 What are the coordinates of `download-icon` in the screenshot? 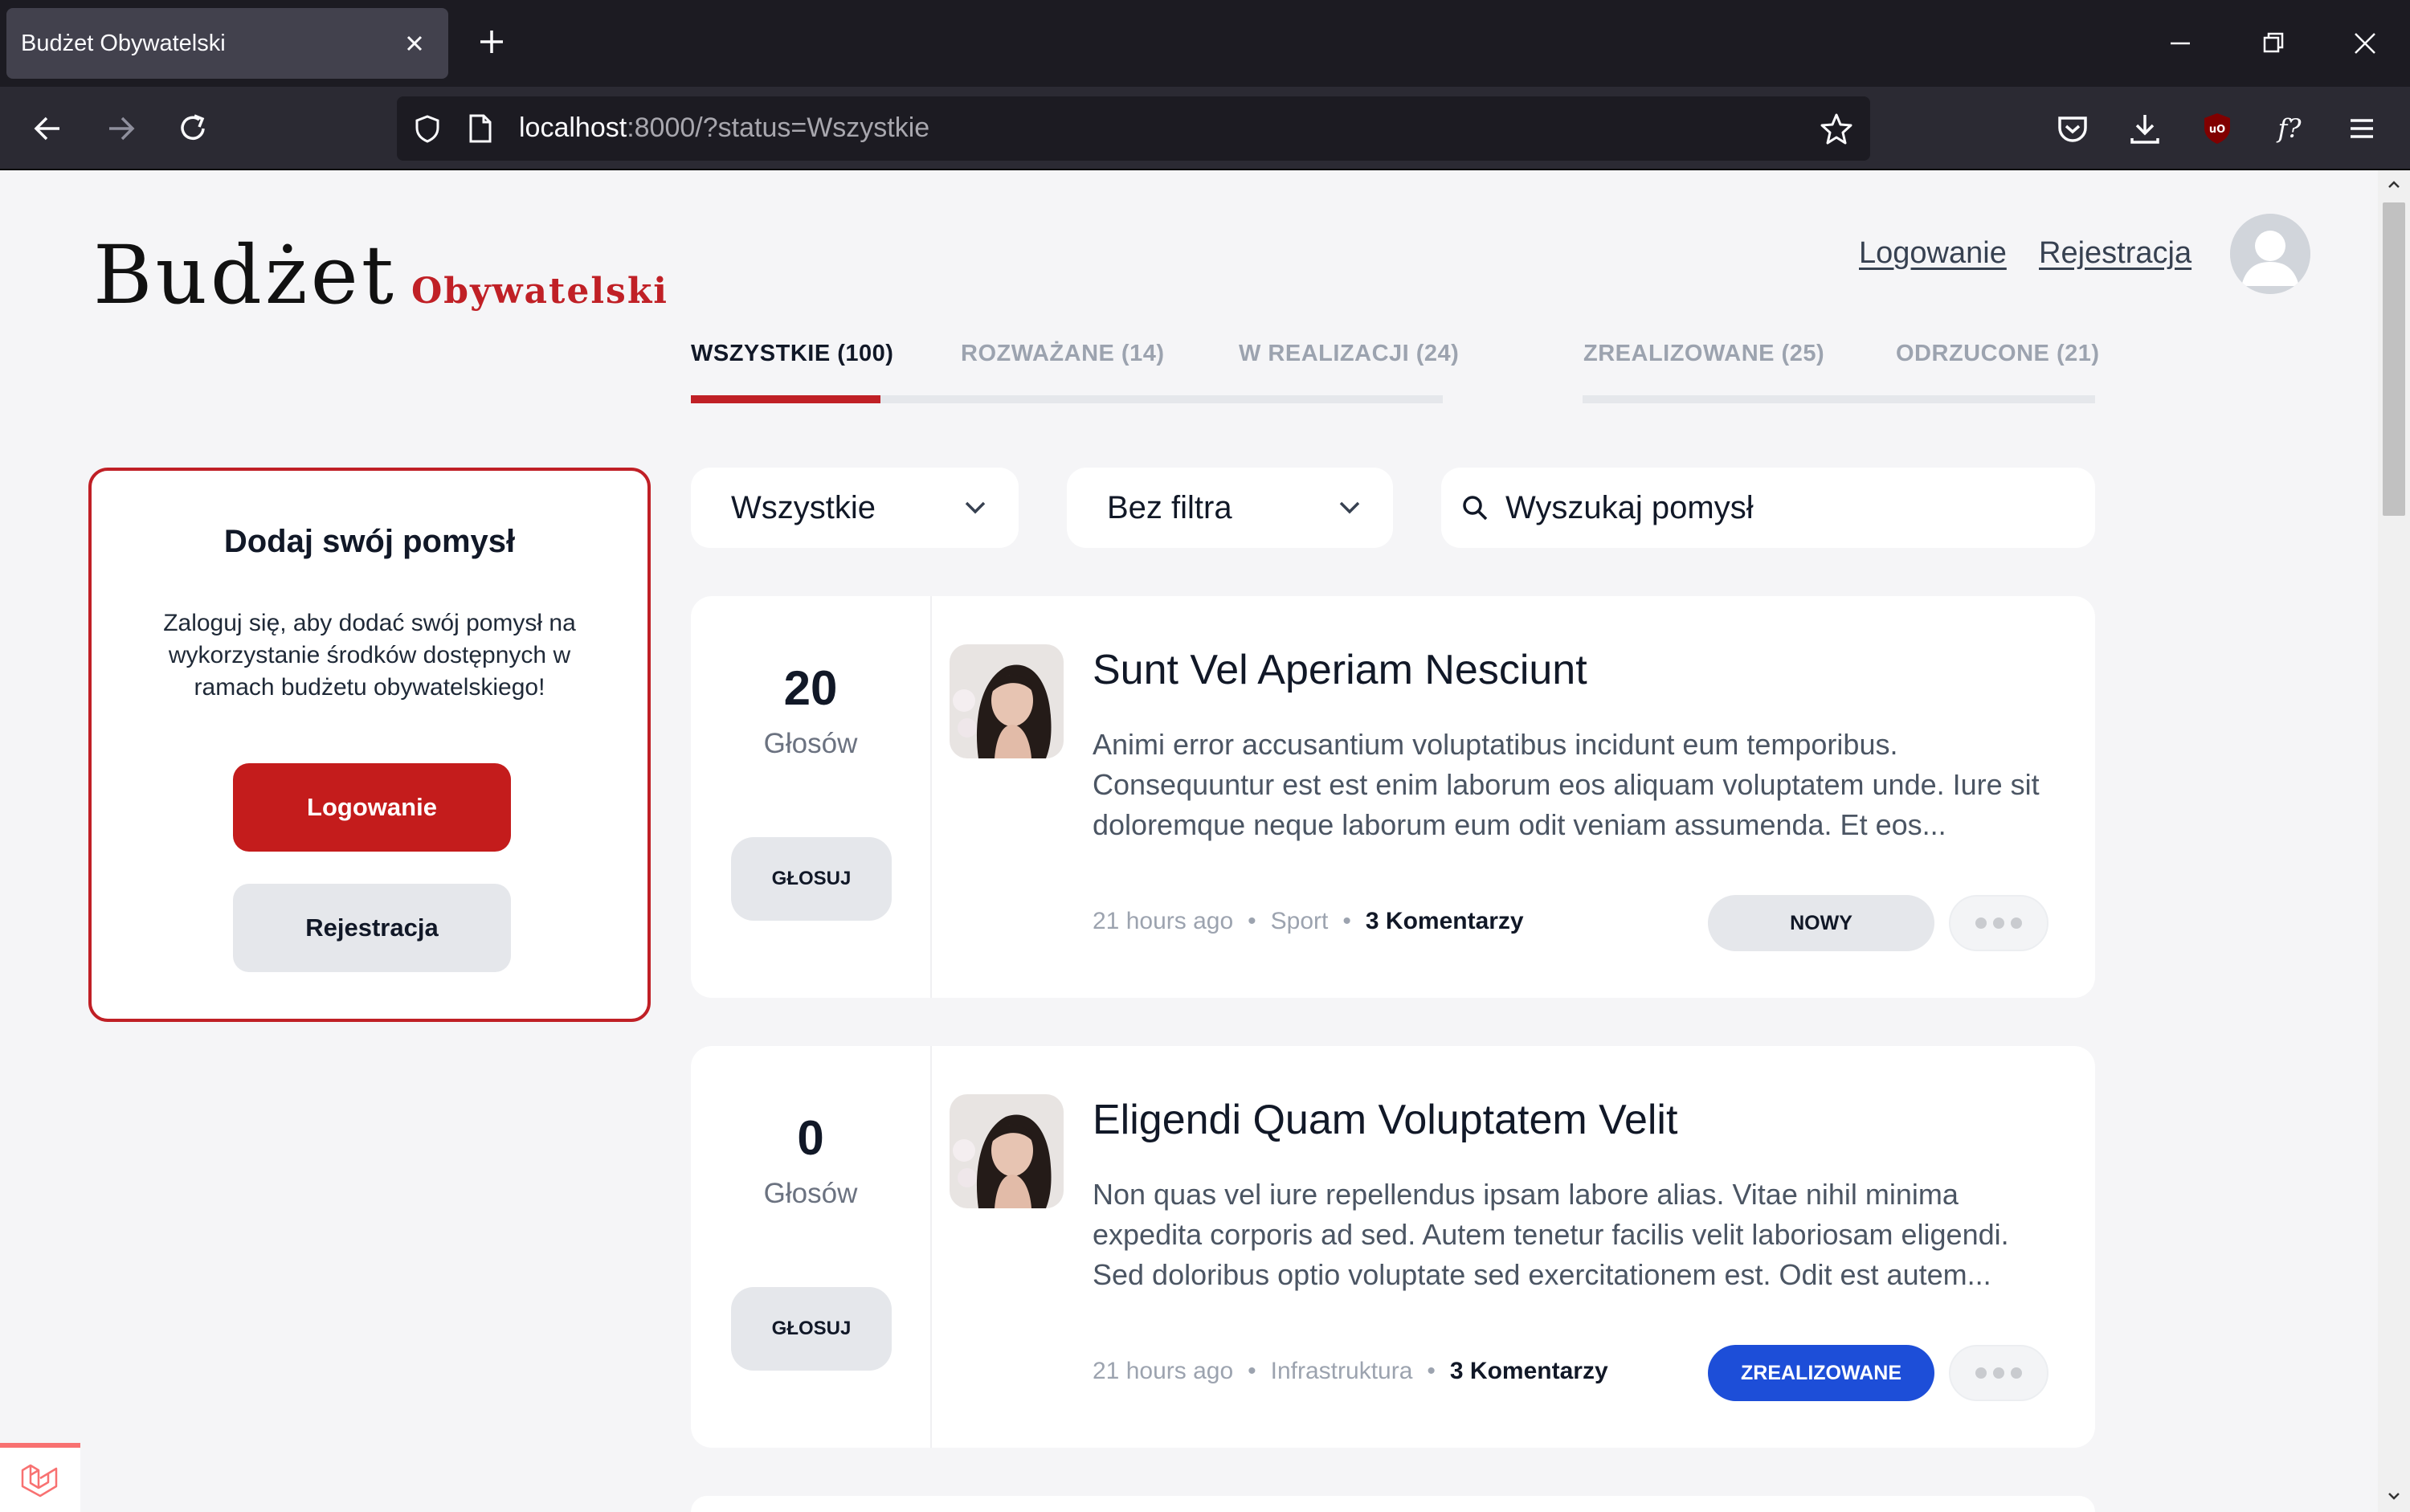 It's located at (2145, 128).